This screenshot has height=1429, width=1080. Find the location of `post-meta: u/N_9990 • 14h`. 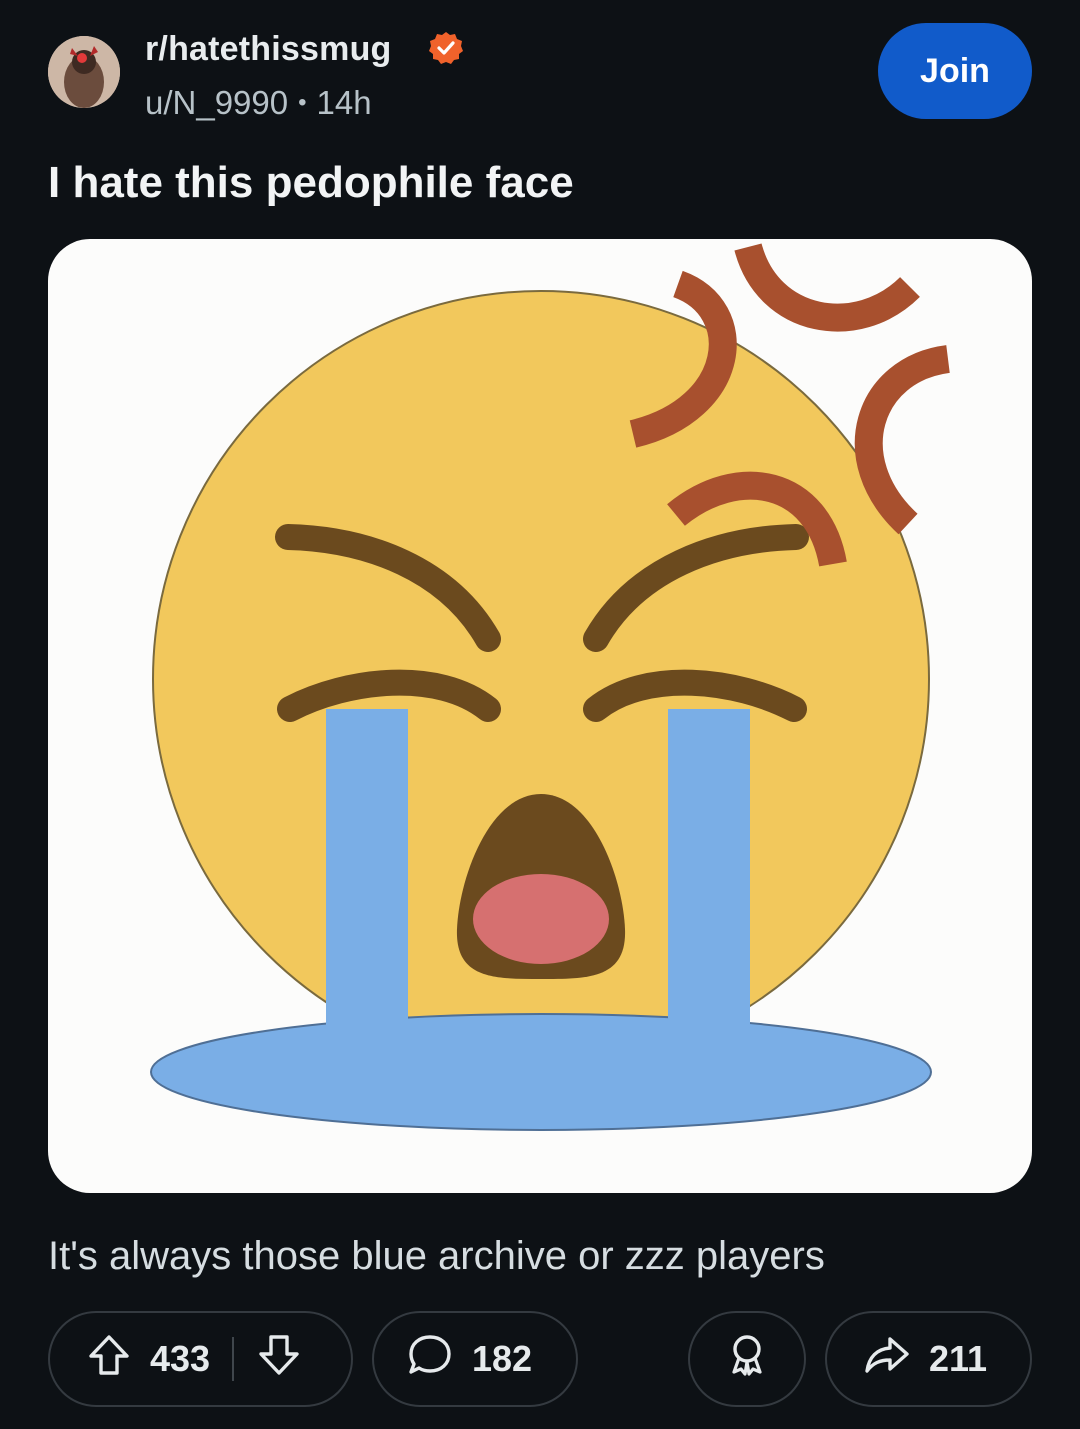

post-meta: u/N_9990 • 14h is located at coordinates (258, 103).